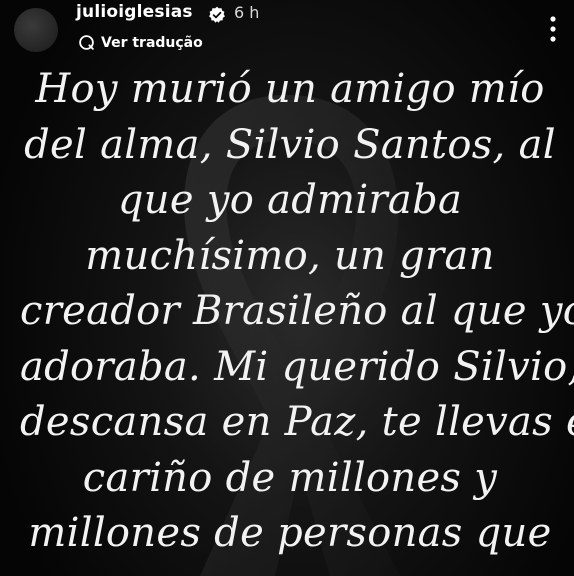 Image resolution: width=574 pixels, height=576 pixels. Describe the element at coordinates (553, 29) in the screenshot. I see `more-options-icon` at that location.